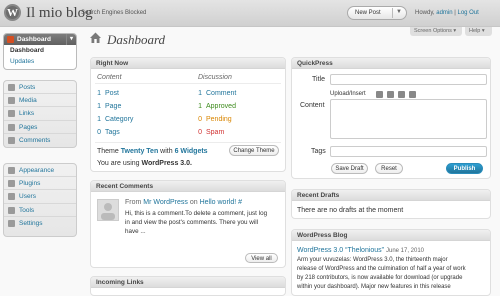 Image resolution: width=500 pixels, height=296 pixels. I want to click on save-draft-button: Save Draft, so click(349, 168).